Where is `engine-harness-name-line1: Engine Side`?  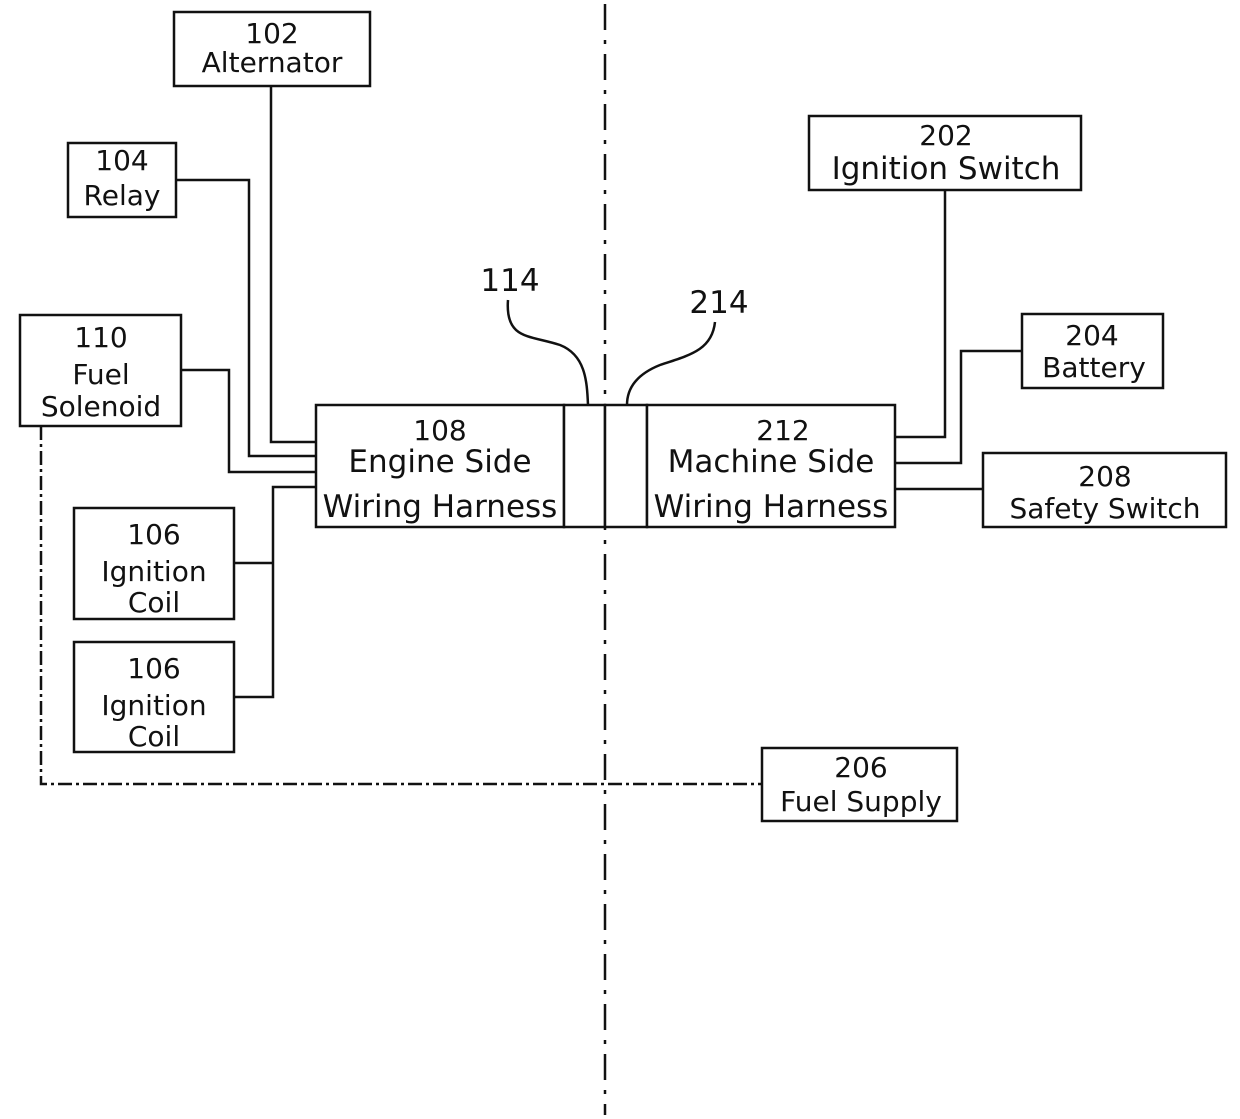
engine-harness-name-line1: Engine Side is located at coordinates (439, 462).